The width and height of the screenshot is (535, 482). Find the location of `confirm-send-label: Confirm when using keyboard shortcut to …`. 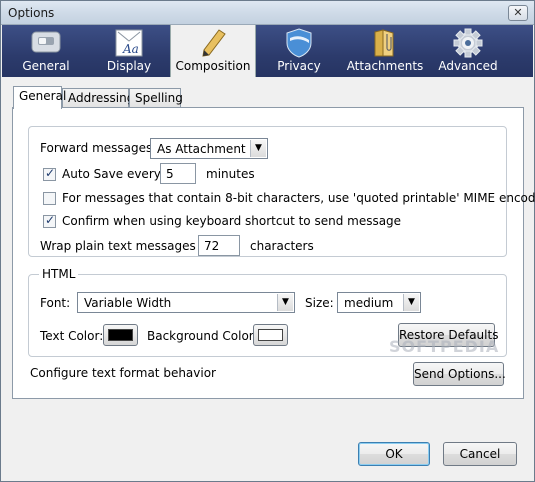

confirm-send-label: Confirm when using keyboard shortcut to … is located at coordinates (232, 221).